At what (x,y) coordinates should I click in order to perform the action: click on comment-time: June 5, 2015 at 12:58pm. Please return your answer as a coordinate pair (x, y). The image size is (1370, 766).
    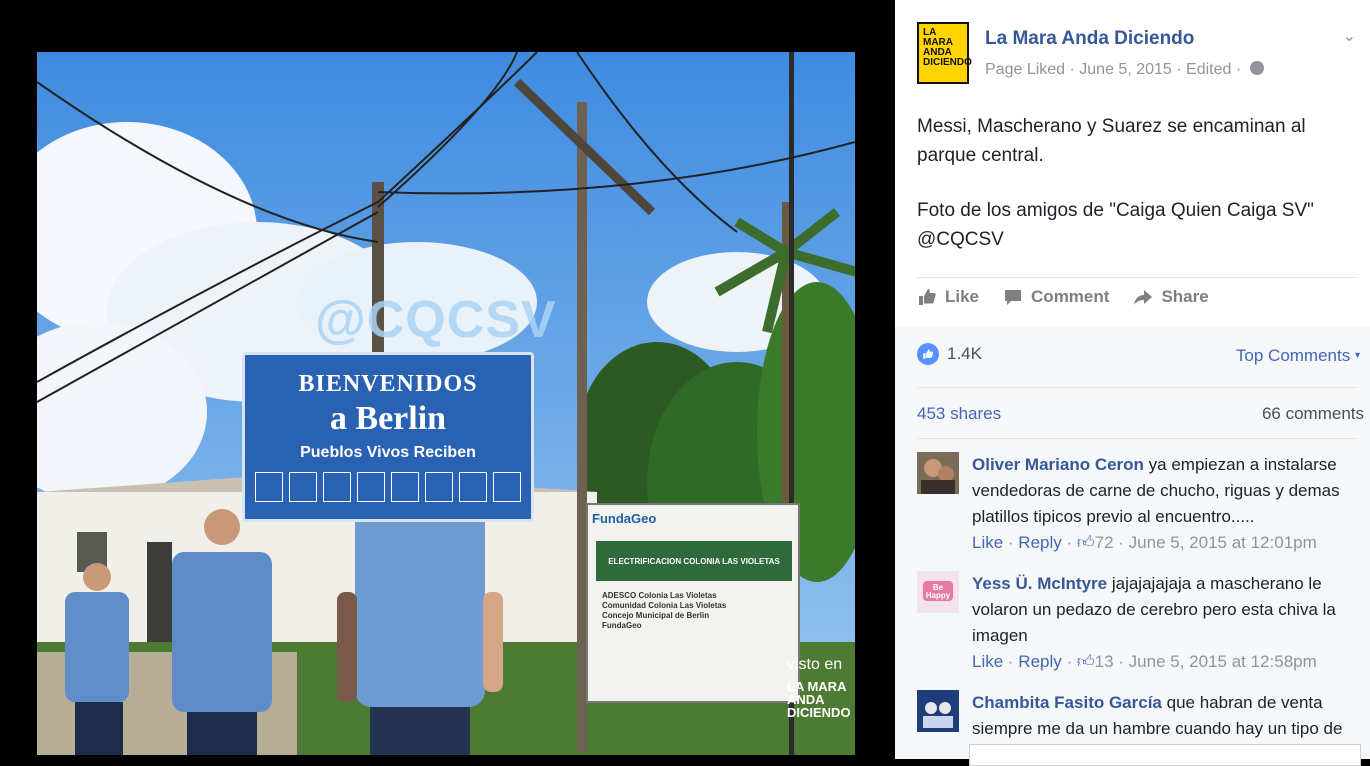
    Looking at the image, I should click on (1223, 661).